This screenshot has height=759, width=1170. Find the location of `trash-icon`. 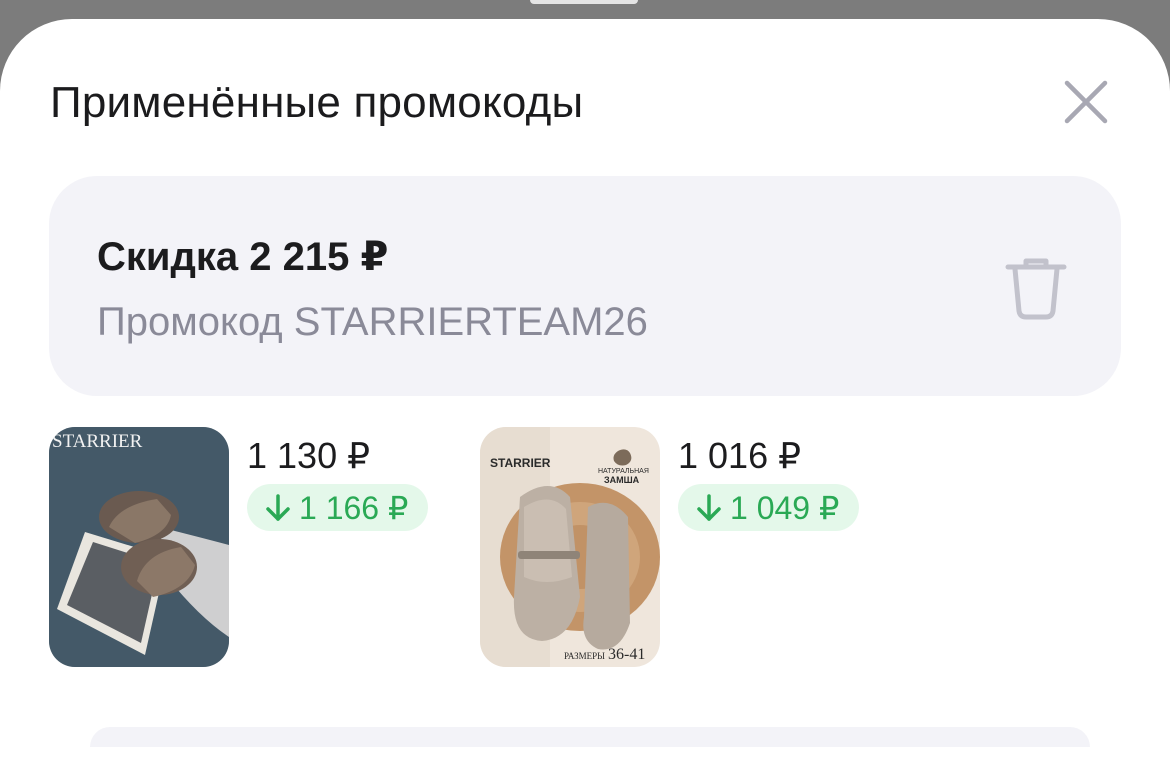

trash-icon is located at coordinates (1036, 289).